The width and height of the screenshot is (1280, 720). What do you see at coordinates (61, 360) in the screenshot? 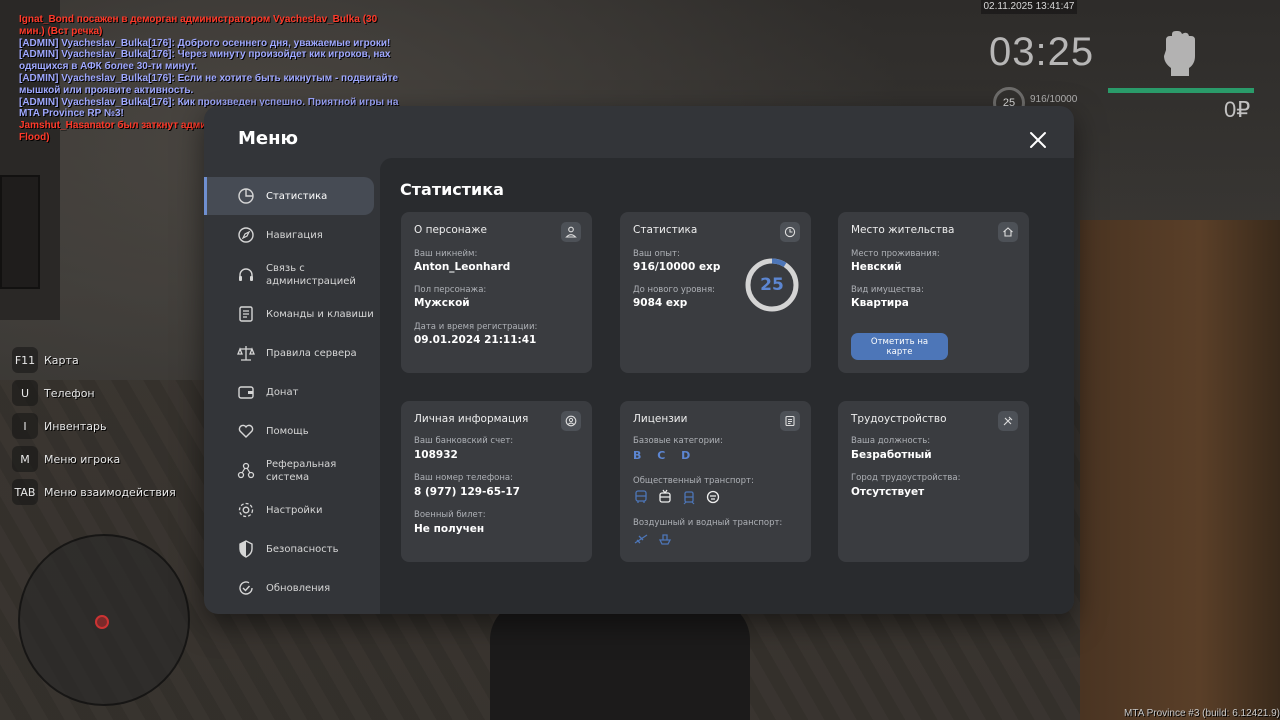
I see `hotkey-label: Карта` at bounding box center [61, 360].